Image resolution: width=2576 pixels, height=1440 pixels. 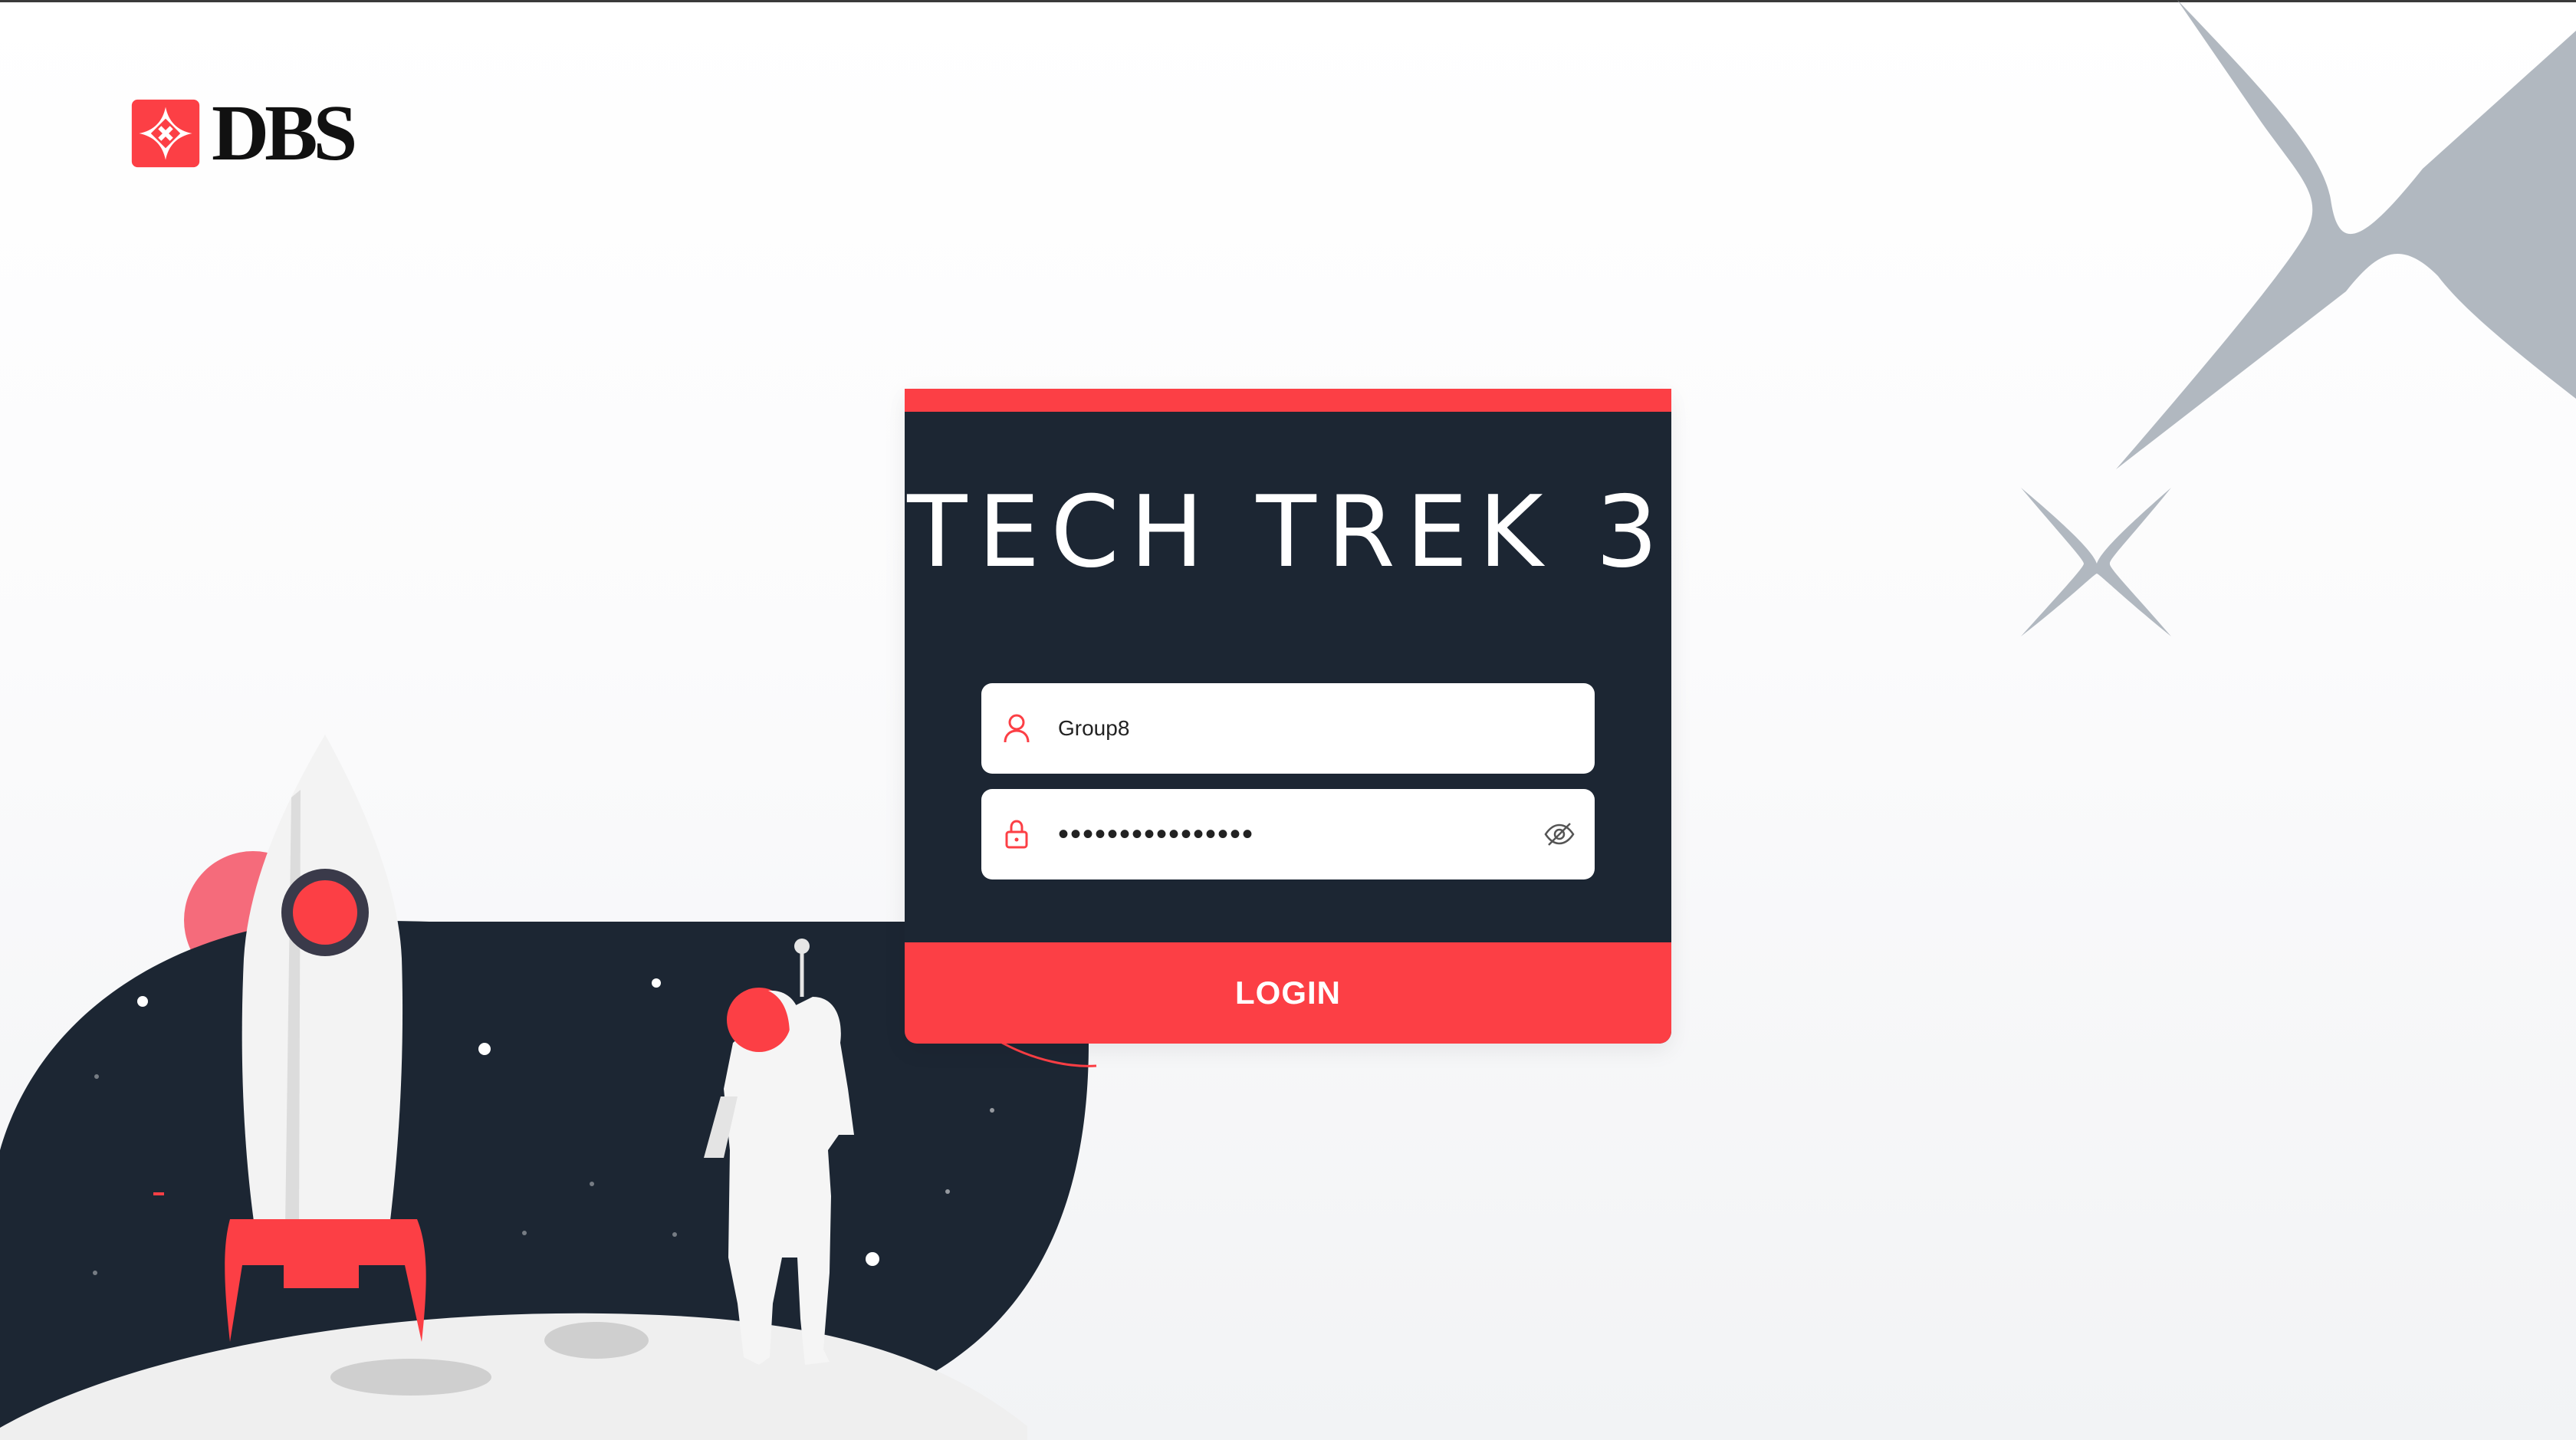 What do you see at coordinates (2346, 234) in the screenshot?
I see `large-sparkle-star` at bounding box center [2346, 234].